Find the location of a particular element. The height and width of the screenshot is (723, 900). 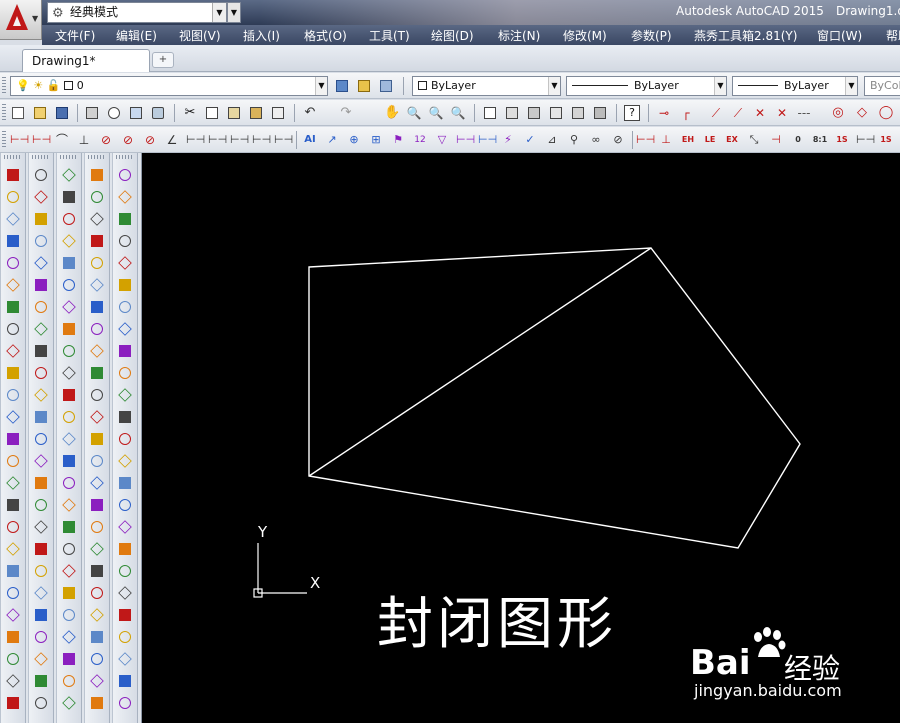

center-mark-icon: ⊞ is located at coordinates (376, 140).